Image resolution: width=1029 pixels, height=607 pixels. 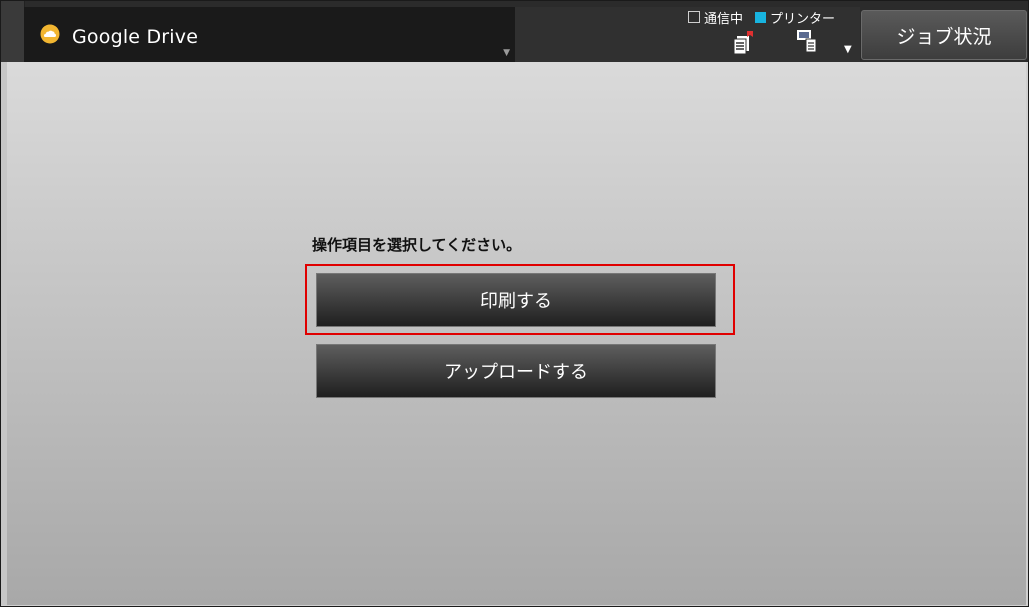 I want to click on upload-button: アップロードする, so click(x=516, y=371).